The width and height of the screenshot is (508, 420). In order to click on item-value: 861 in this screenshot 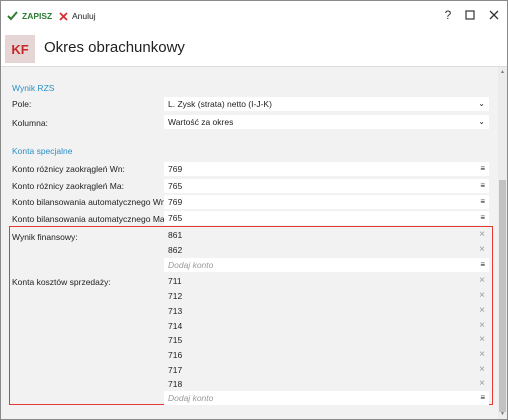, I will do `click(175, 235)`.